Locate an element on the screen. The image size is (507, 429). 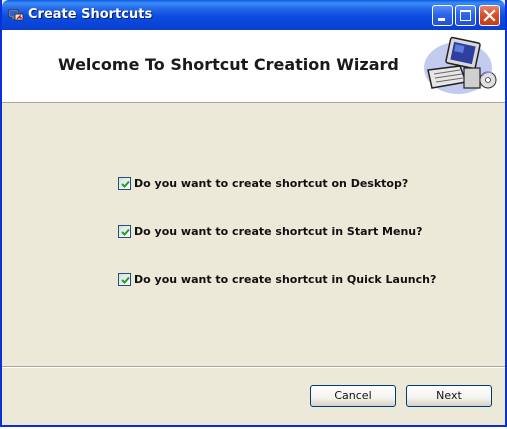
close-button is located at coordinates (489, 15).